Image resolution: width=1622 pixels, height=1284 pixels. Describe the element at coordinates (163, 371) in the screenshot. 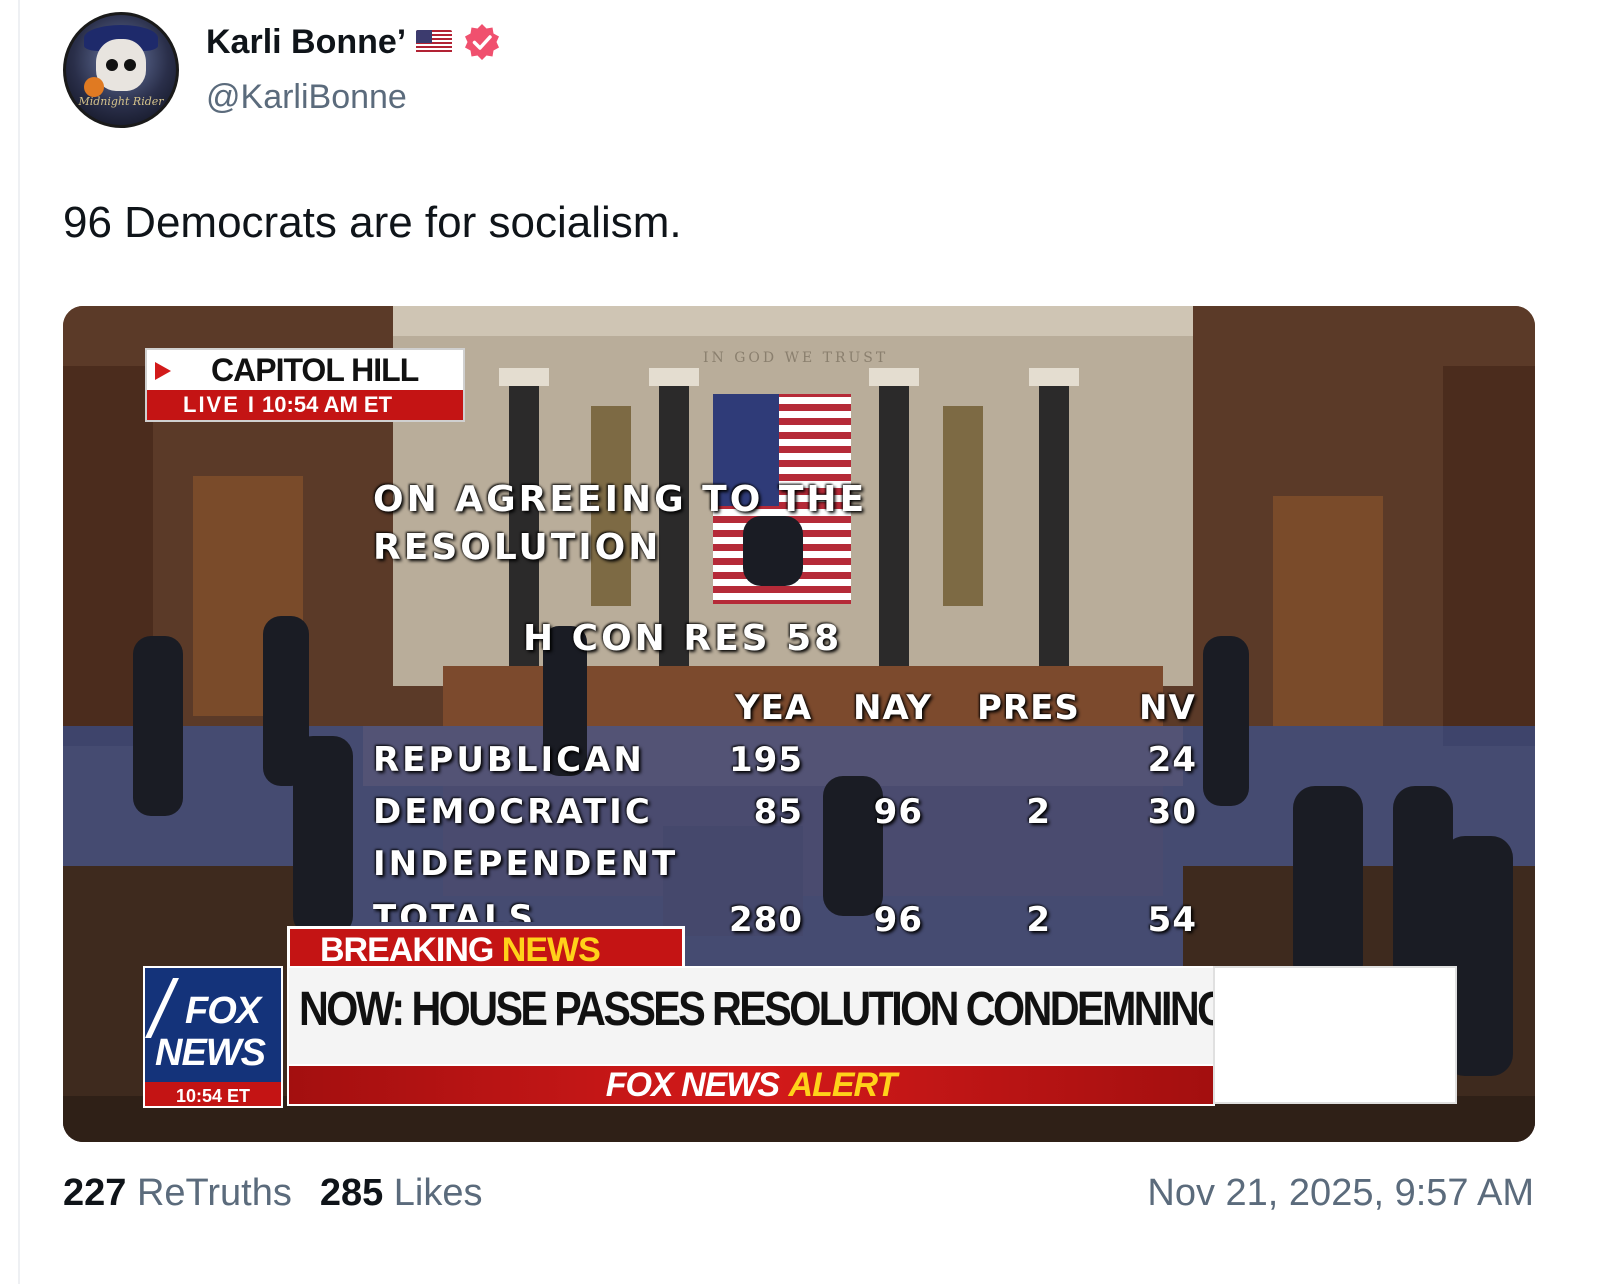

I see `play-arrow-icon` at that location.